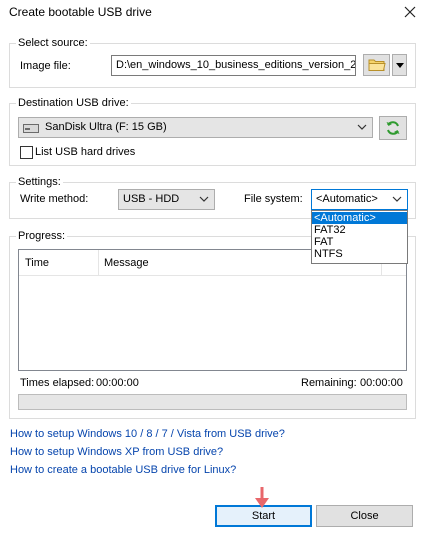  Describe the element at coordinates (126, 263) in the screenshot. I see `column-message: Message` at that location.